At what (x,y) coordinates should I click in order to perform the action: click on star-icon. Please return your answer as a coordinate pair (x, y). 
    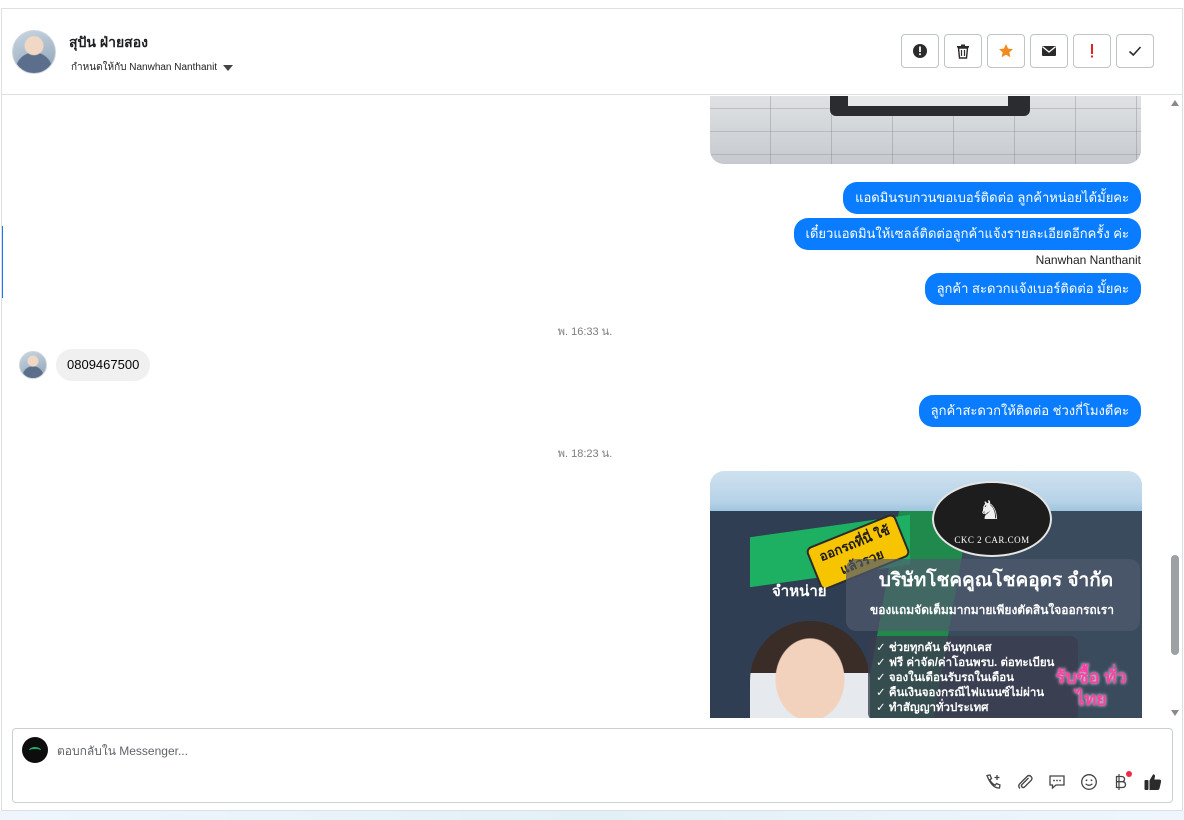
    Looking at the image, I should click on (1006, 51).